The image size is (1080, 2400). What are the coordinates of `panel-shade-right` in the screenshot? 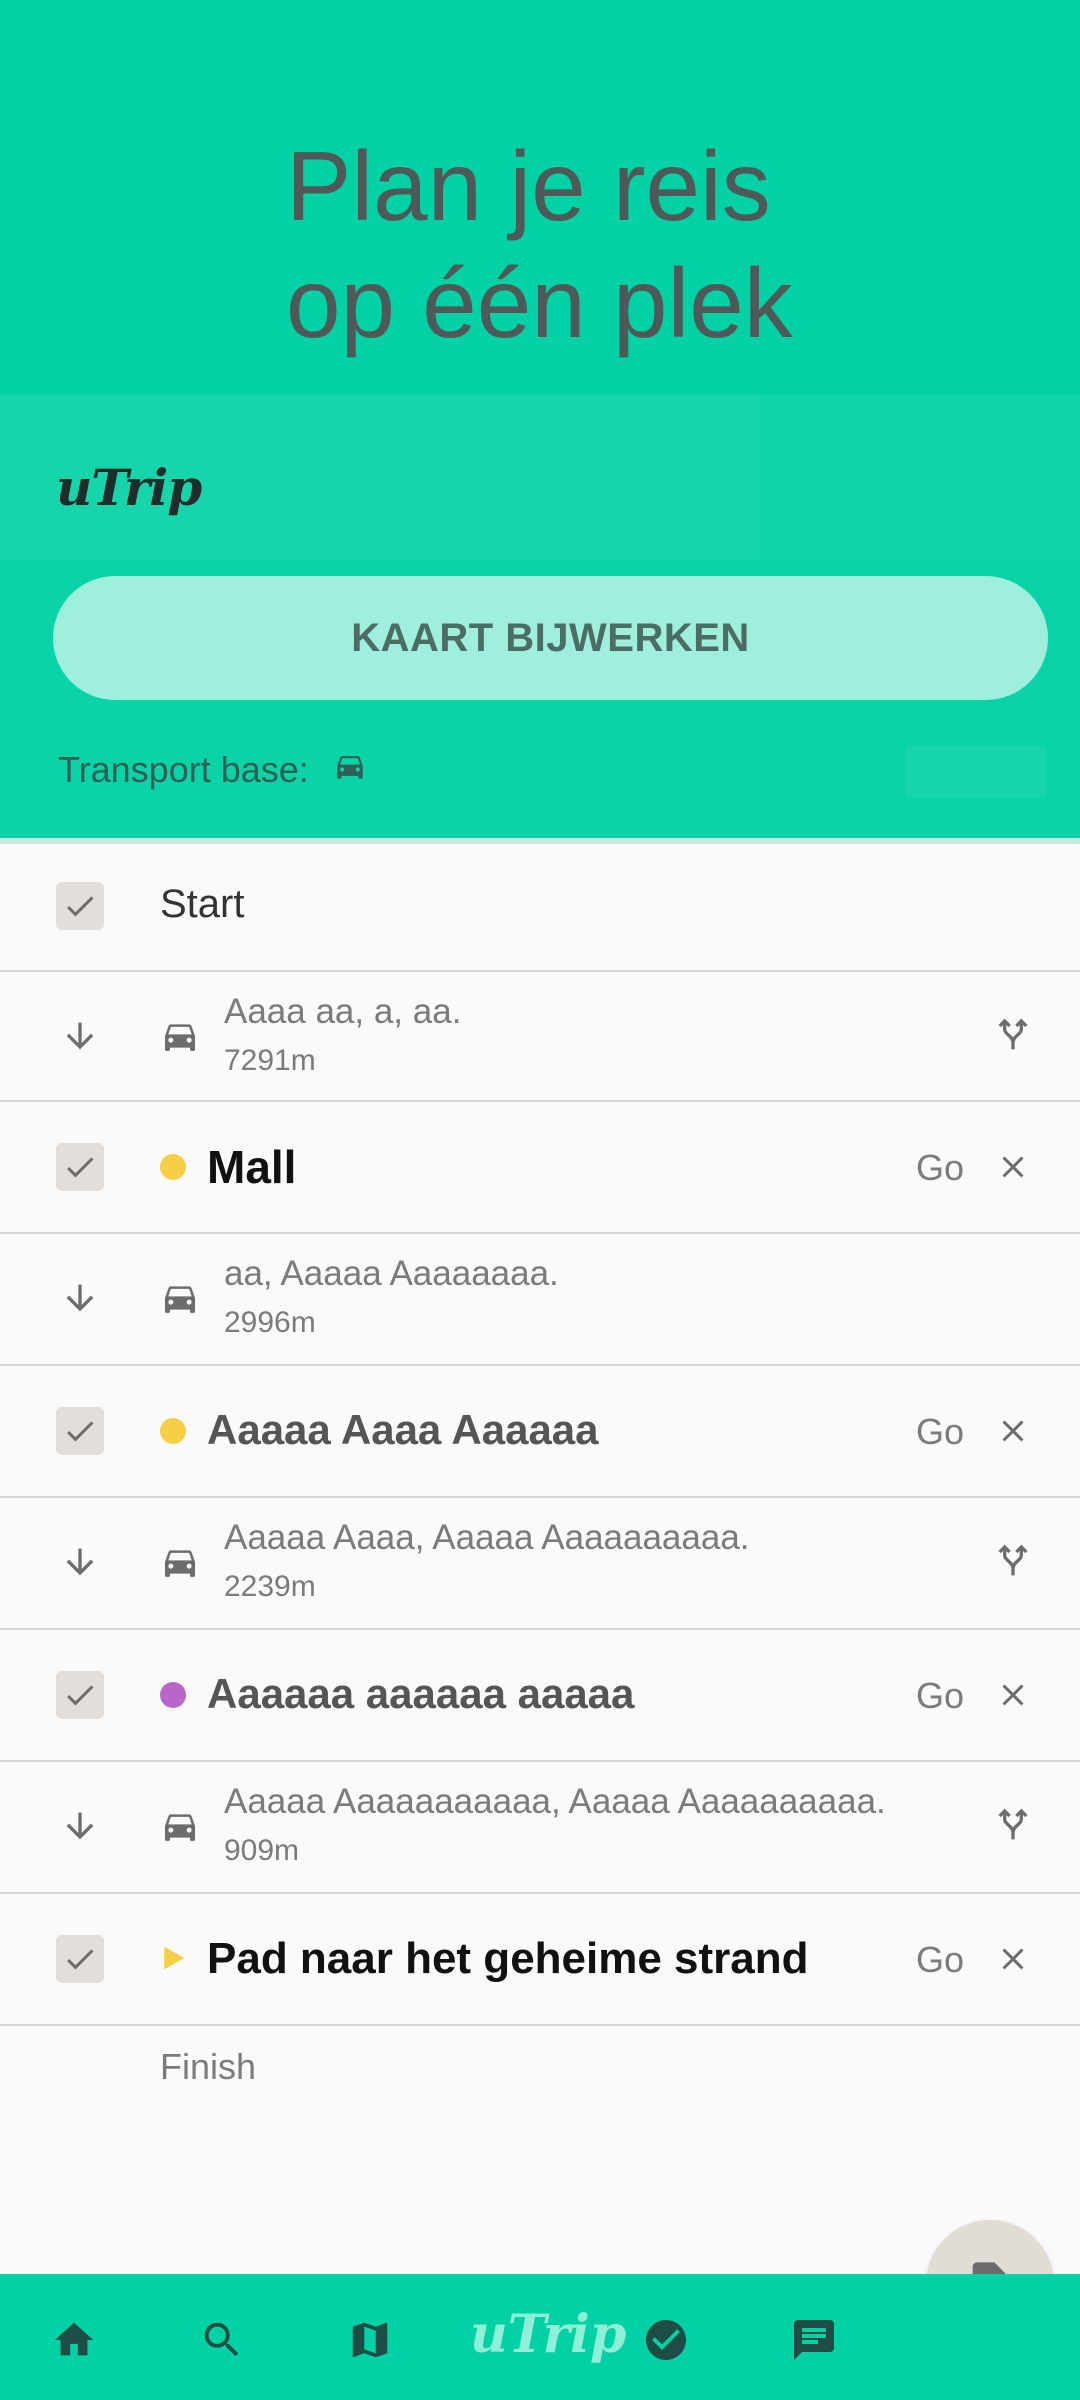 It's located at (920, 477).